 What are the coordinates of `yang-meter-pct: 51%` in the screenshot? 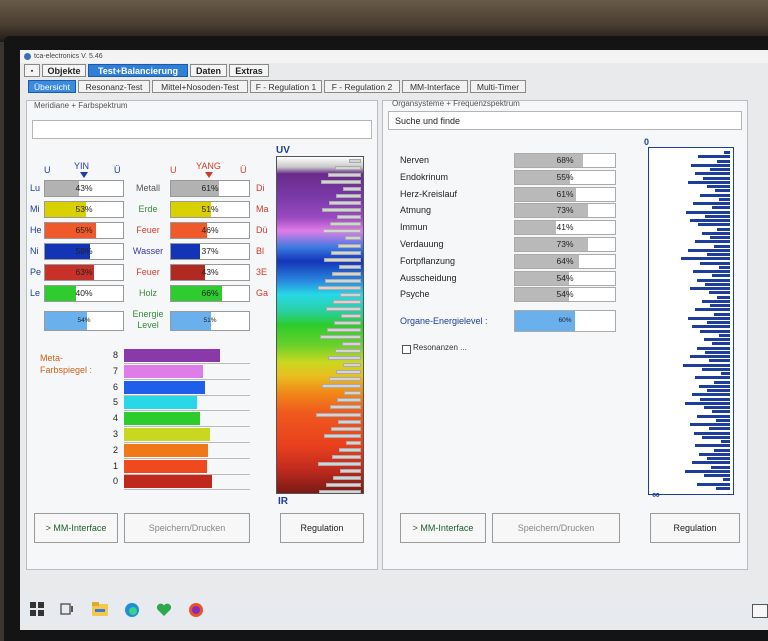 It's located at (210, 209).